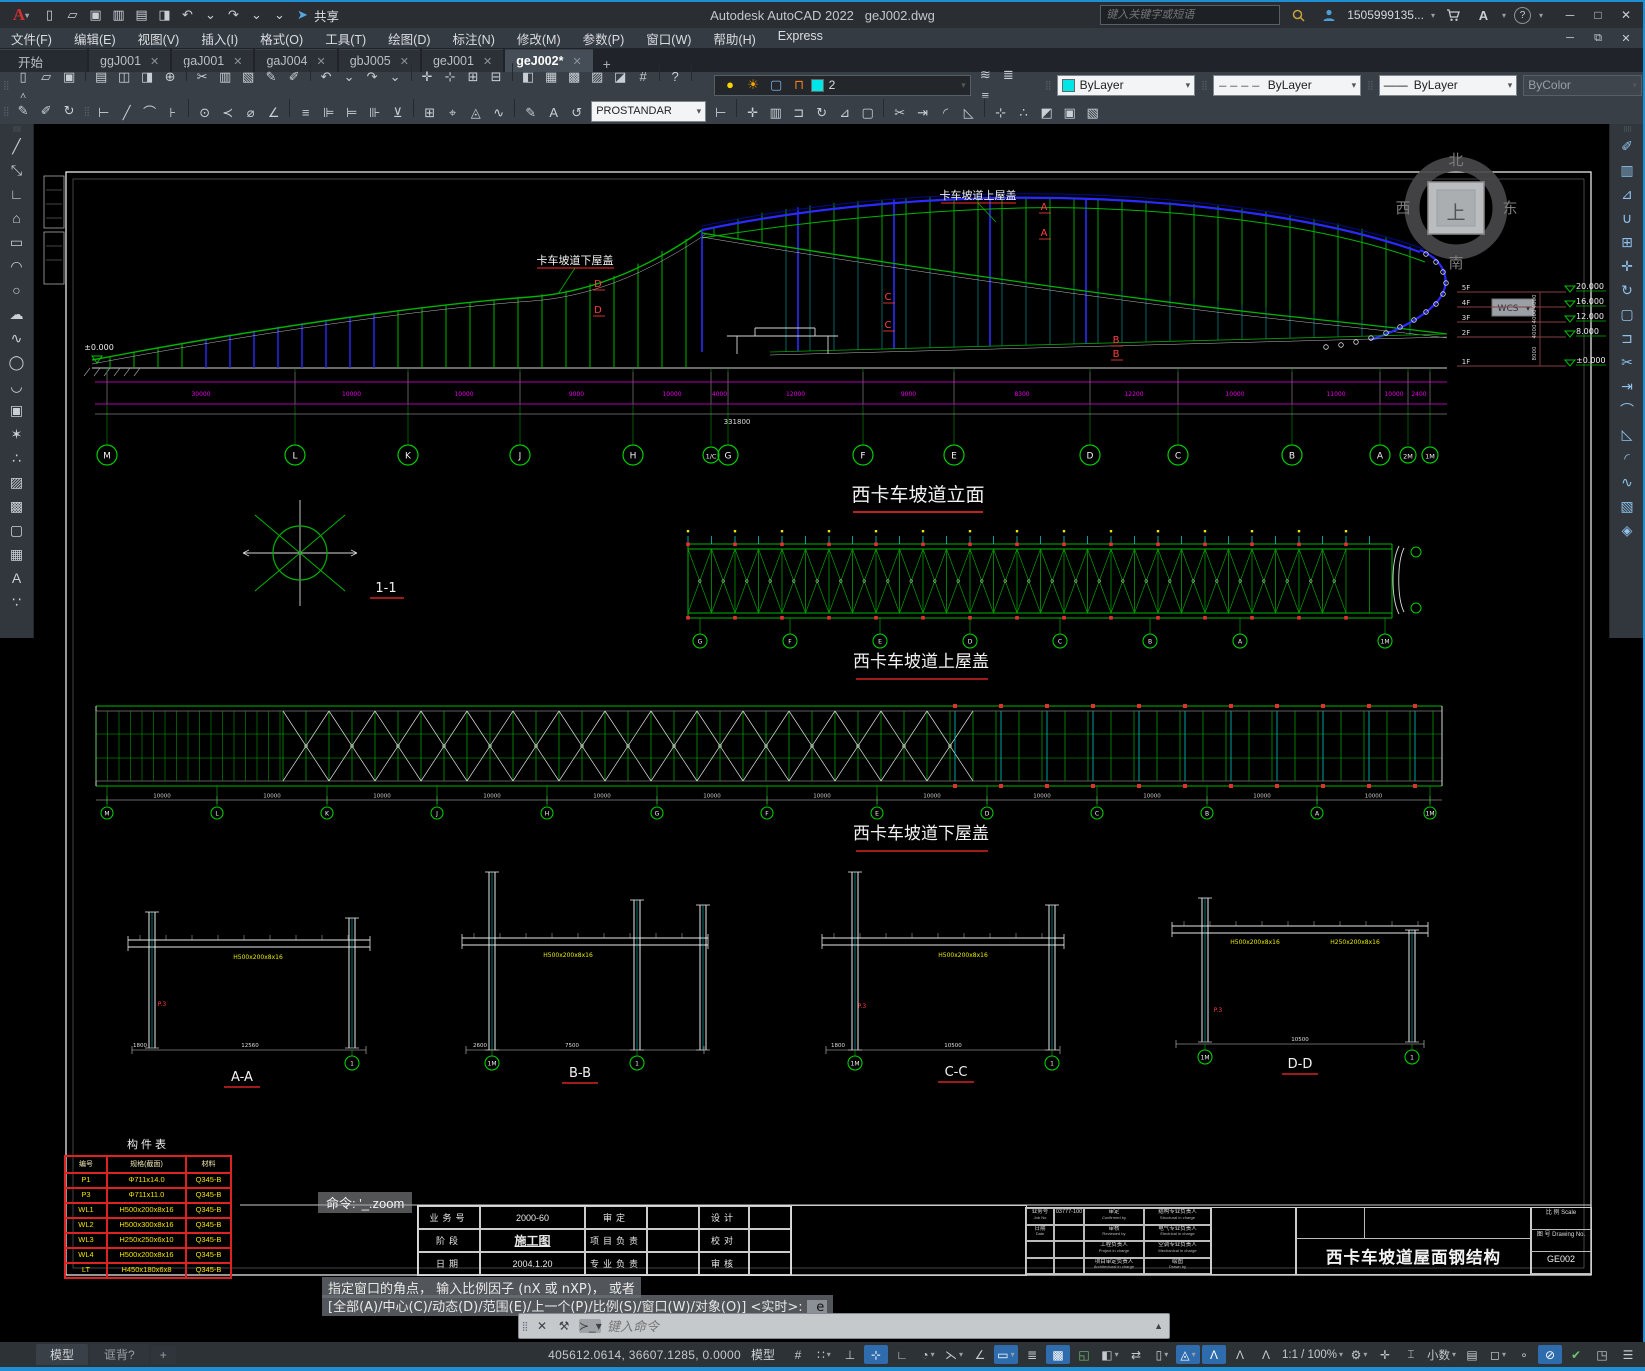 This screenshot has height=1371, width=1645. I want to click on menu-i: 插入(I), so click(219, 38).